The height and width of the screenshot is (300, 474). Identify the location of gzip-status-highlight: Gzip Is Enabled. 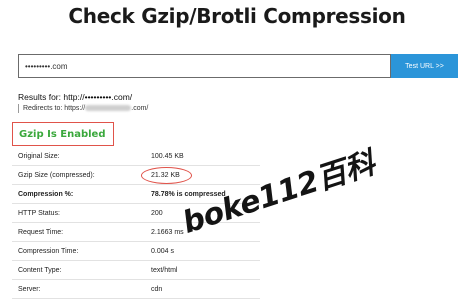
(63, 134).